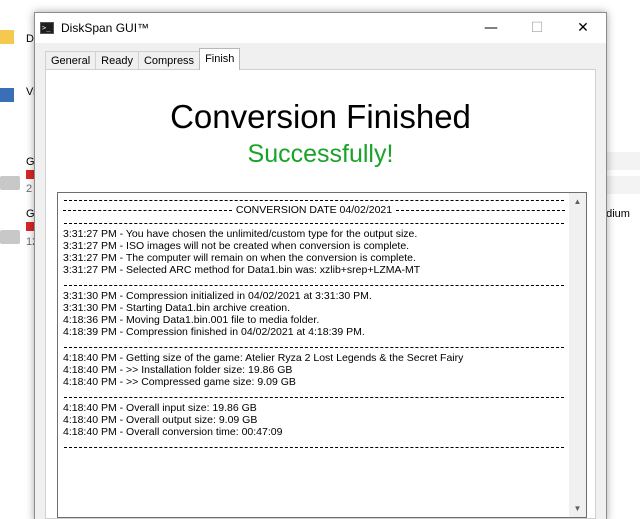  What do you see at coordinates (30, 39) in the screenshot?
I see `background-label: D` at bounding box center [30, 39].